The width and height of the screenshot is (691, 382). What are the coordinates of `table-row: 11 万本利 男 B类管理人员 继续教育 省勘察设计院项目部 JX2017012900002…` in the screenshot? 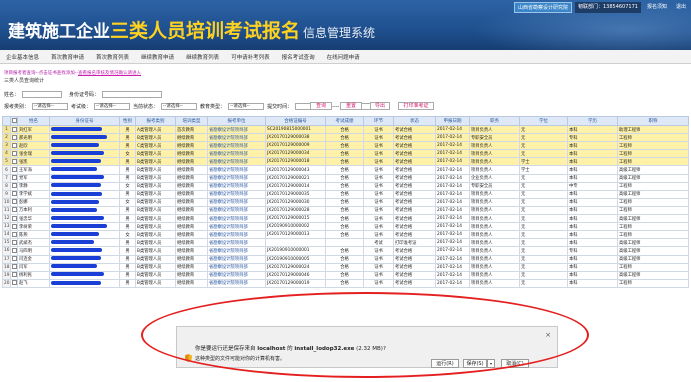 It's located at (345, 210).